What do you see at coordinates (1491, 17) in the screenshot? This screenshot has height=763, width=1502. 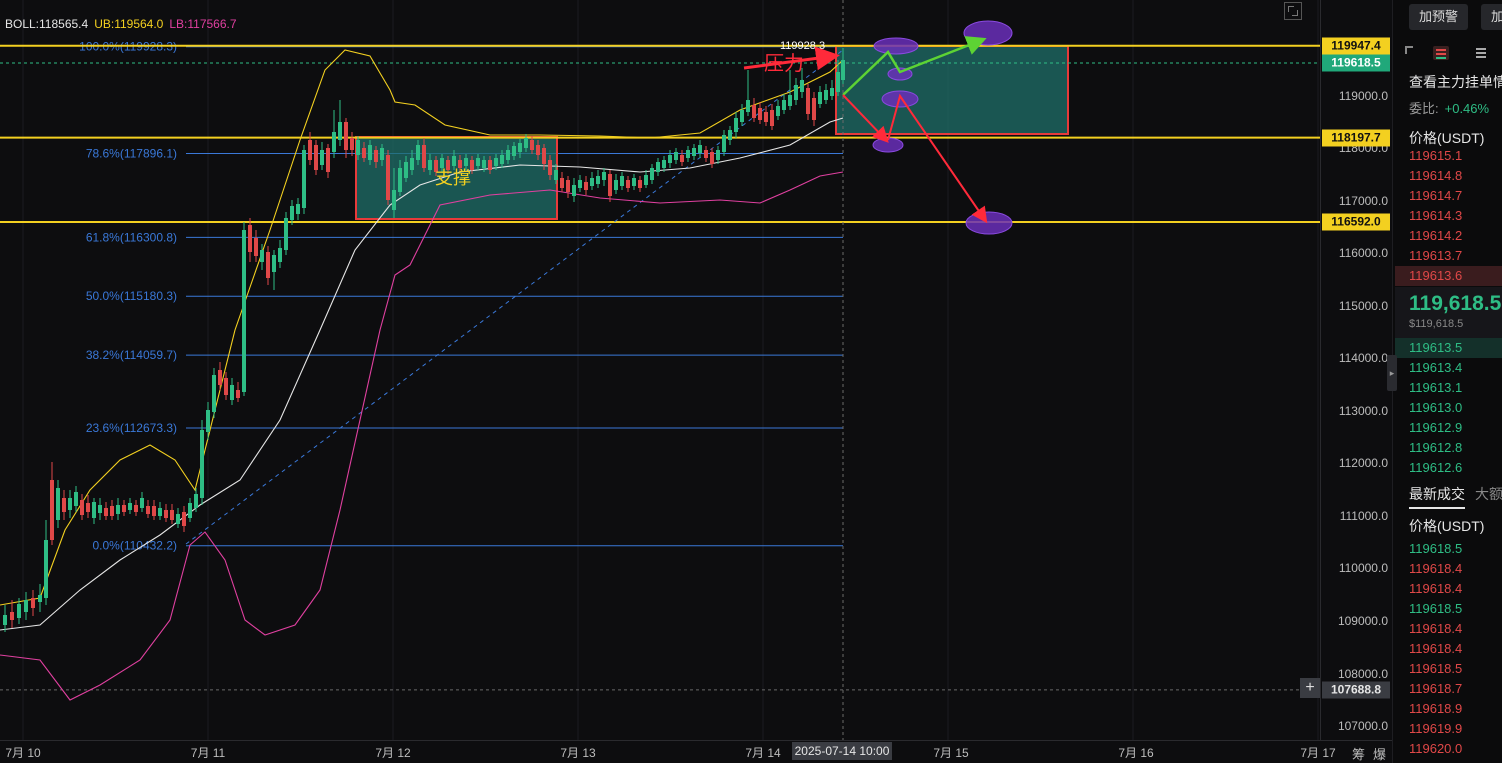 I see `add-button: 加` at bounding box center [1491, 17].